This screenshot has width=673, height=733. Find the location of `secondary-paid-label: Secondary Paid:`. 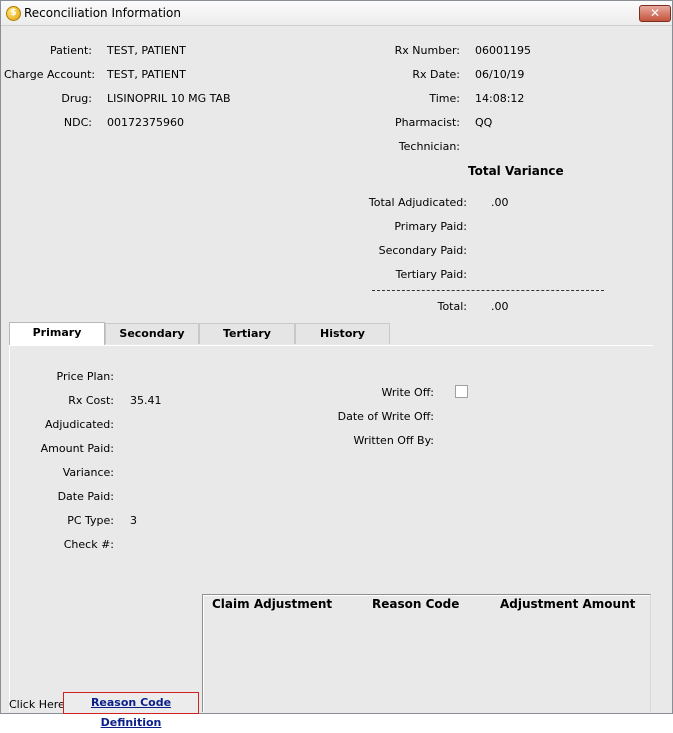

secondary-paid-label: Secondary Paid: is located at coordinates (422, 250).